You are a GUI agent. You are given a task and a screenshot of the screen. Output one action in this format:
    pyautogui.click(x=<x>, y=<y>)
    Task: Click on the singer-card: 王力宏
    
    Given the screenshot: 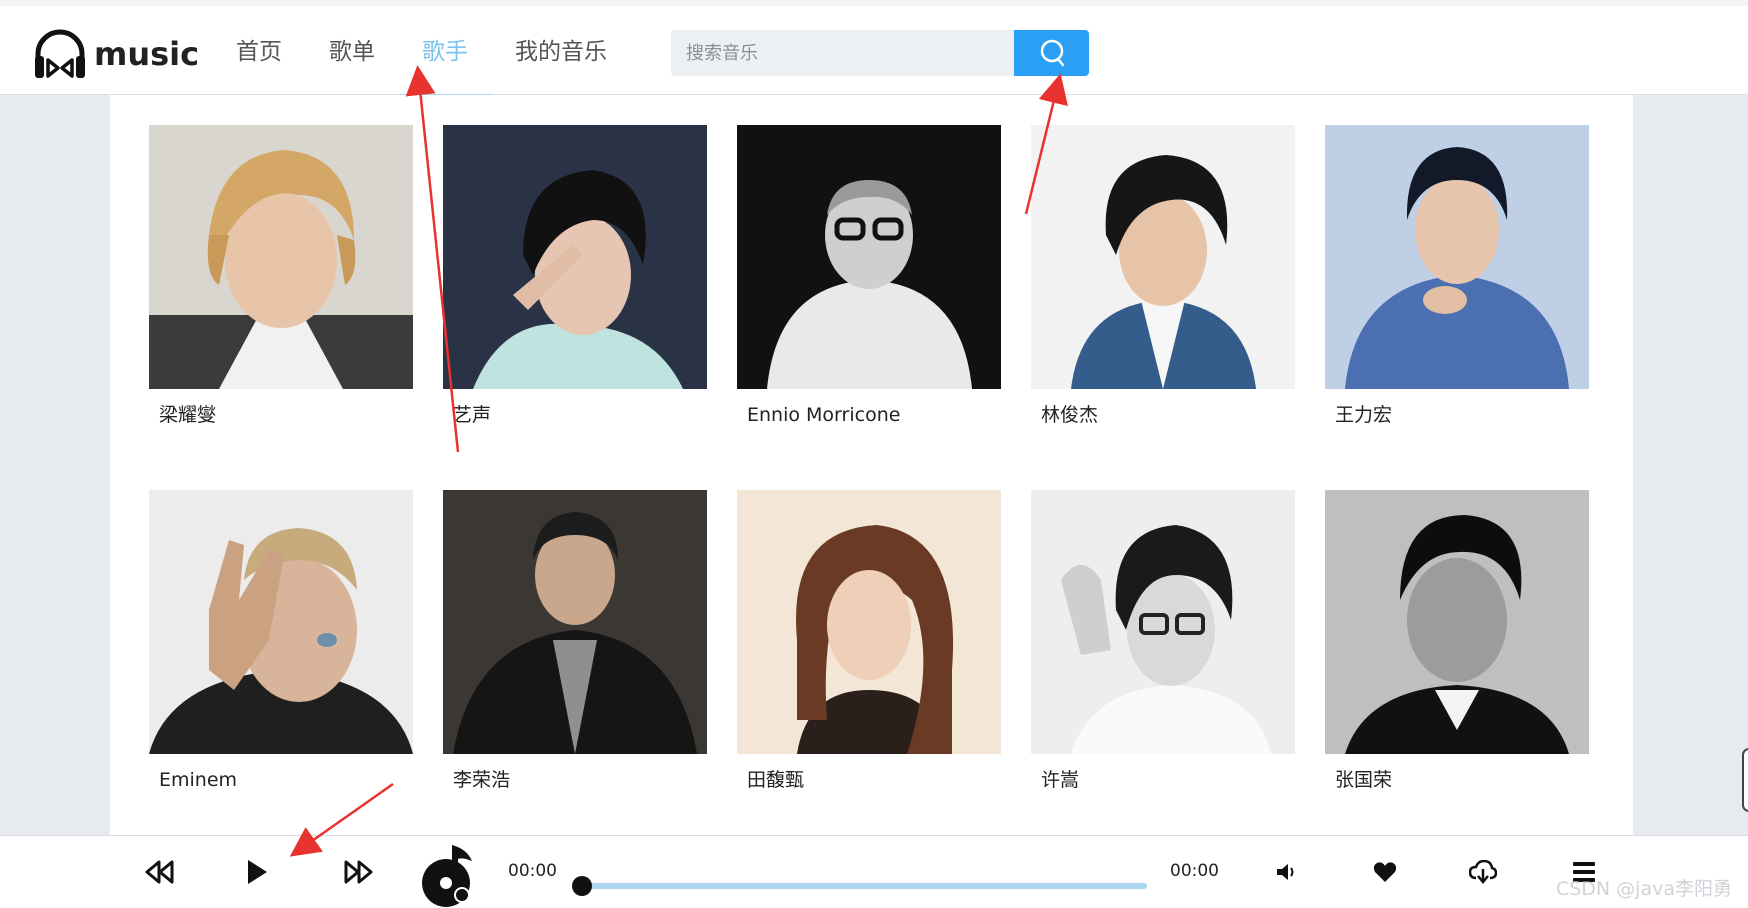 What is the action you would take?
    pyautogui.click(x=1457, y=277)
    